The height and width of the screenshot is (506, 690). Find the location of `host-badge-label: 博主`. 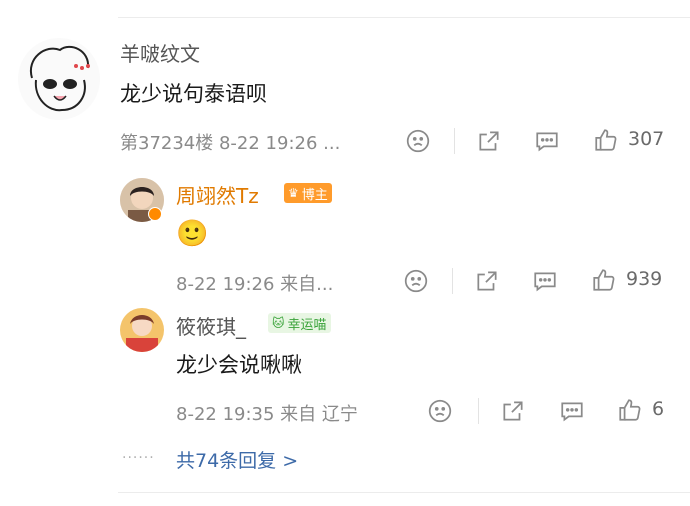

host-badge-label: 博主 is located at coordinates (314, 195).